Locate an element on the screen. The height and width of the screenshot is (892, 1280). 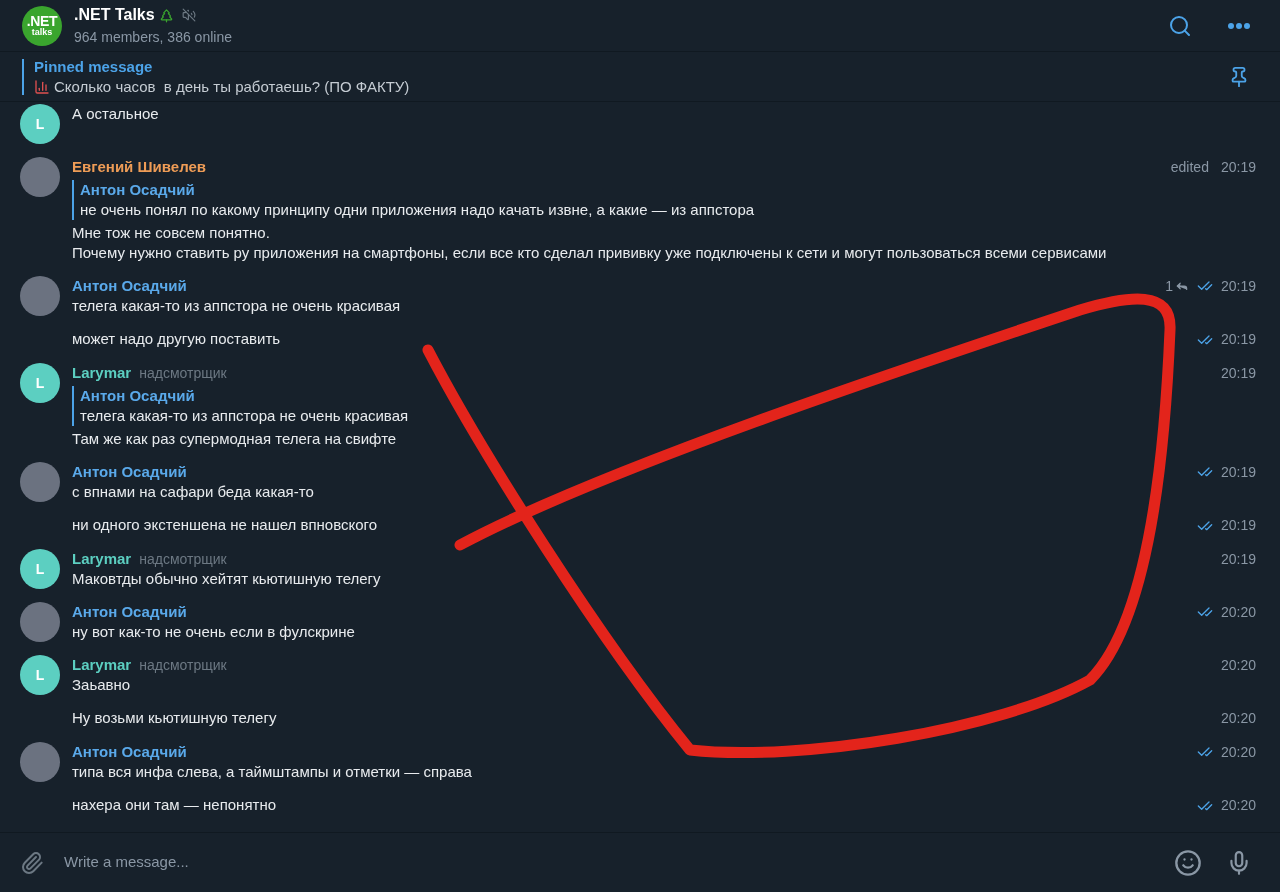
search-button is located at coordinates (1180, 25).